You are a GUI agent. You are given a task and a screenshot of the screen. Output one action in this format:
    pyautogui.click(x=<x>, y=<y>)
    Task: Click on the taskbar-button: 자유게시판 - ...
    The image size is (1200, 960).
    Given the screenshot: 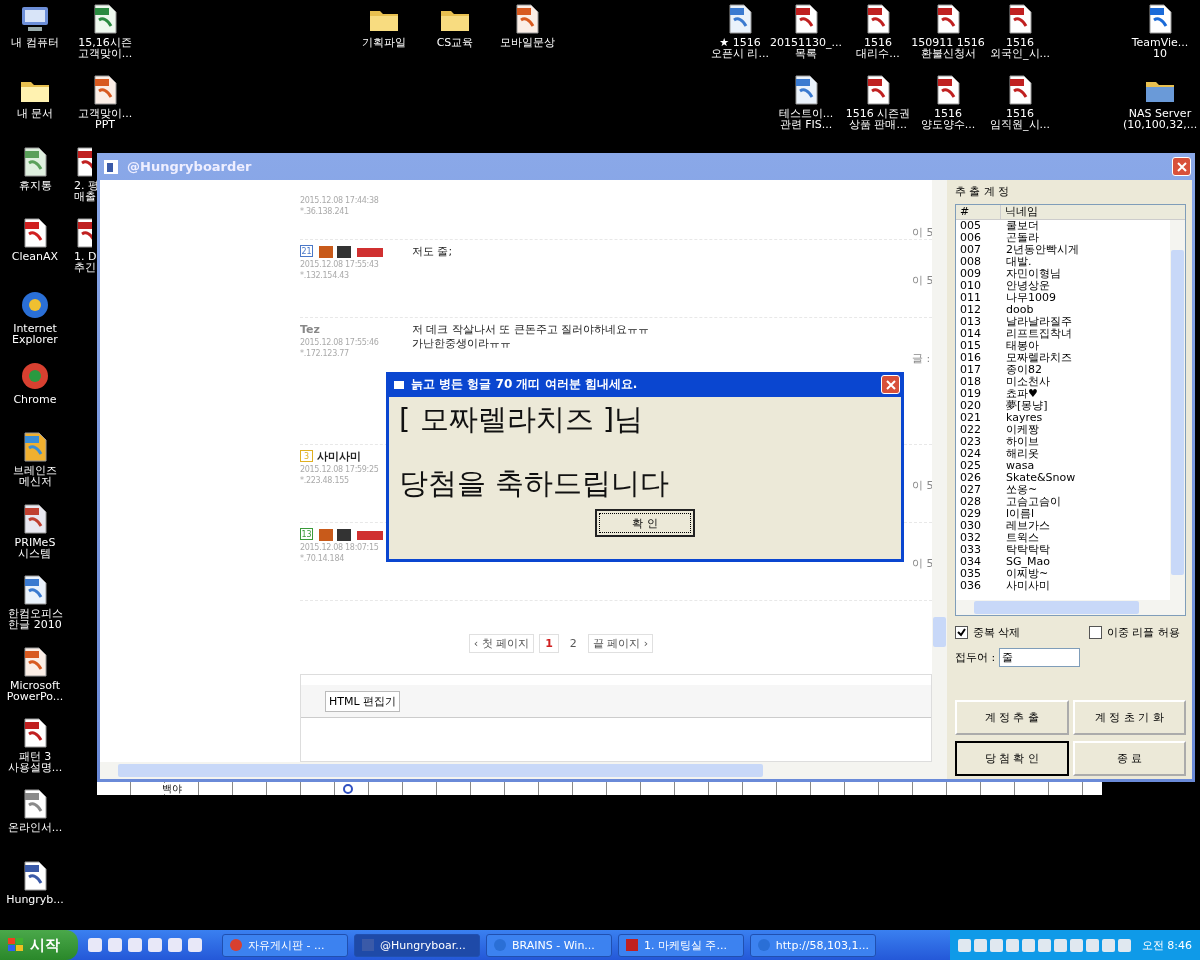 What is the action you would take?
    pyautogui.click(x=285, y=945)
    